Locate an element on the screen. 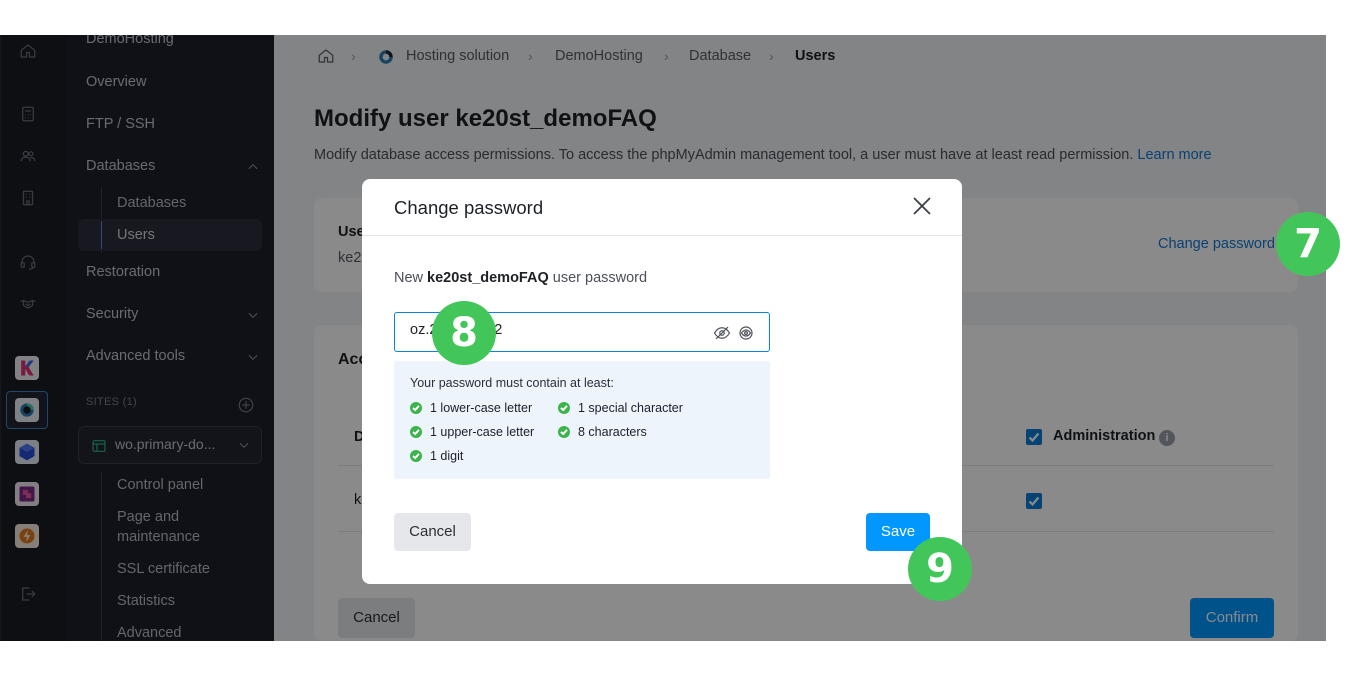 The image size is (1361, 676). step-badge-9: 9 is located at coordinates (940, 569).